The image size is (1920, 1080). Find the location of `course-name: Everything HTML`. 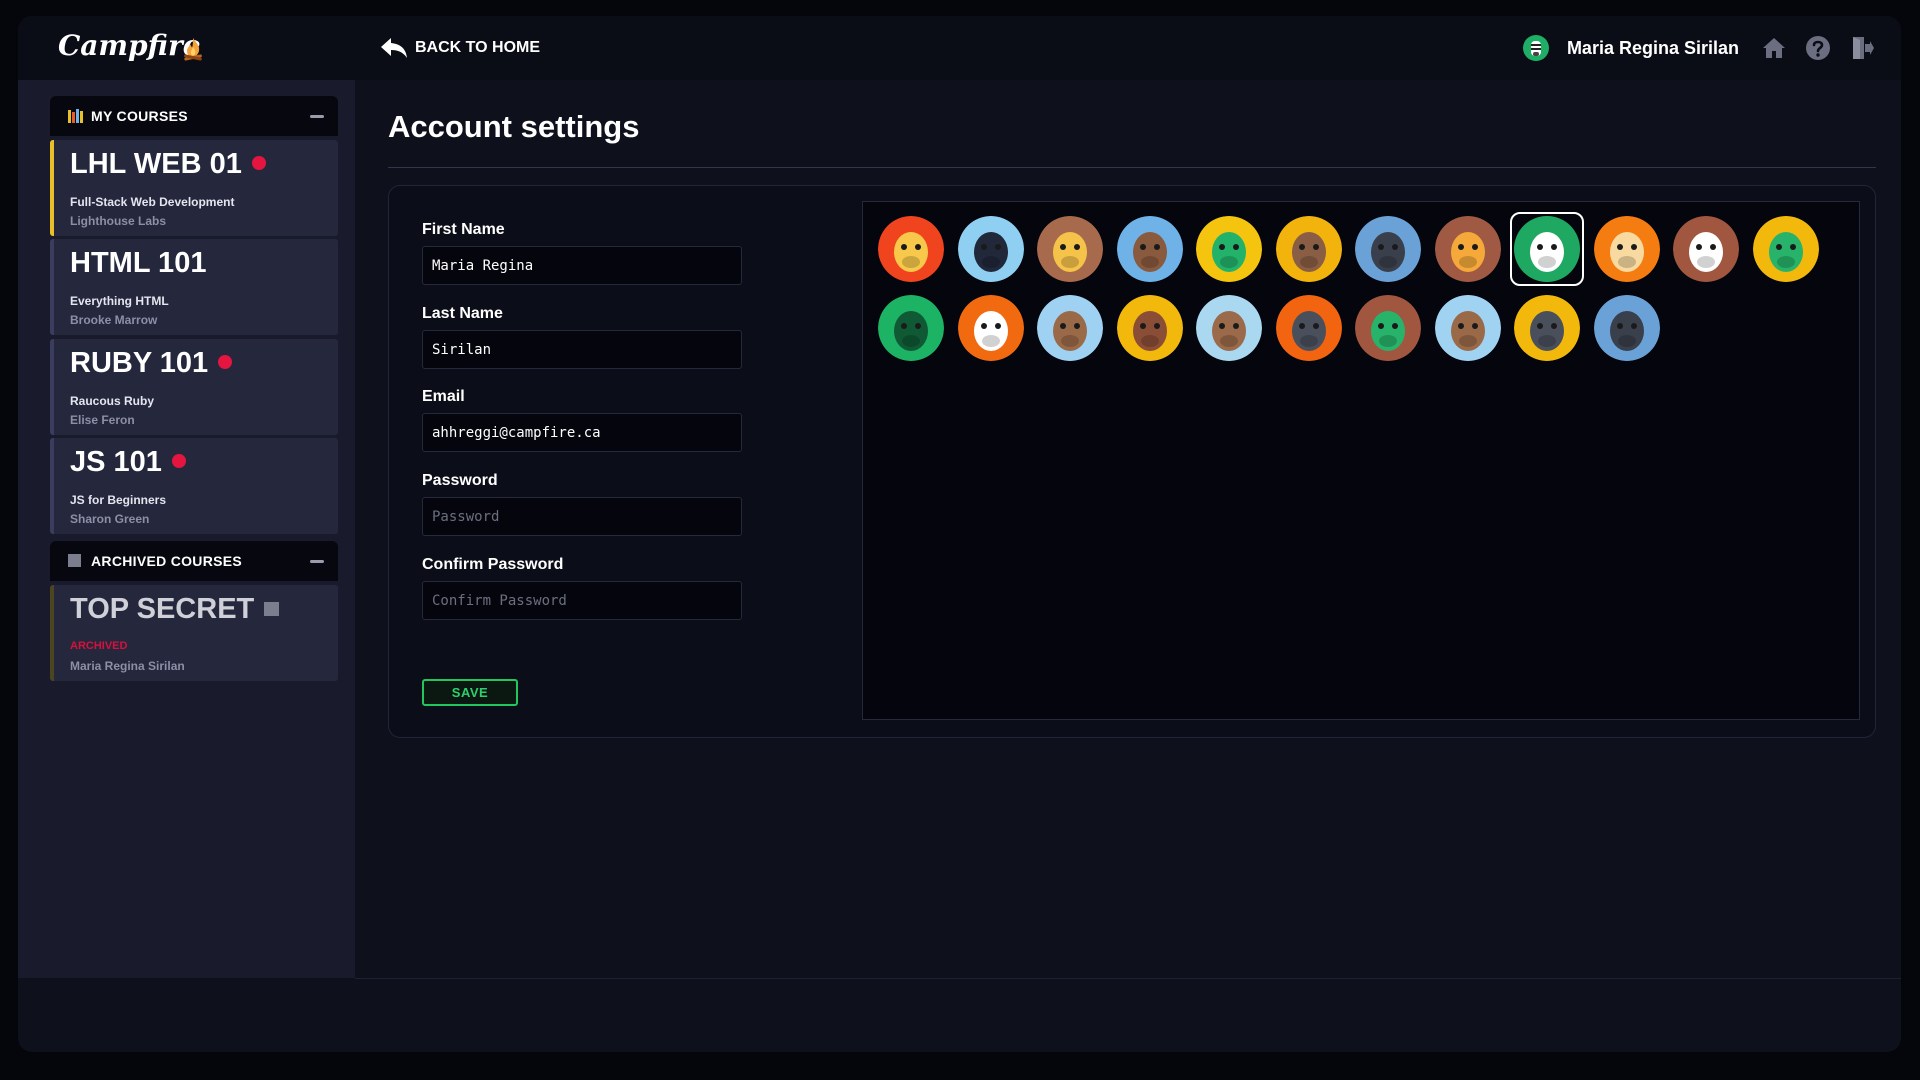

course-name: Everything HTML is located at coordinates (119, 301).